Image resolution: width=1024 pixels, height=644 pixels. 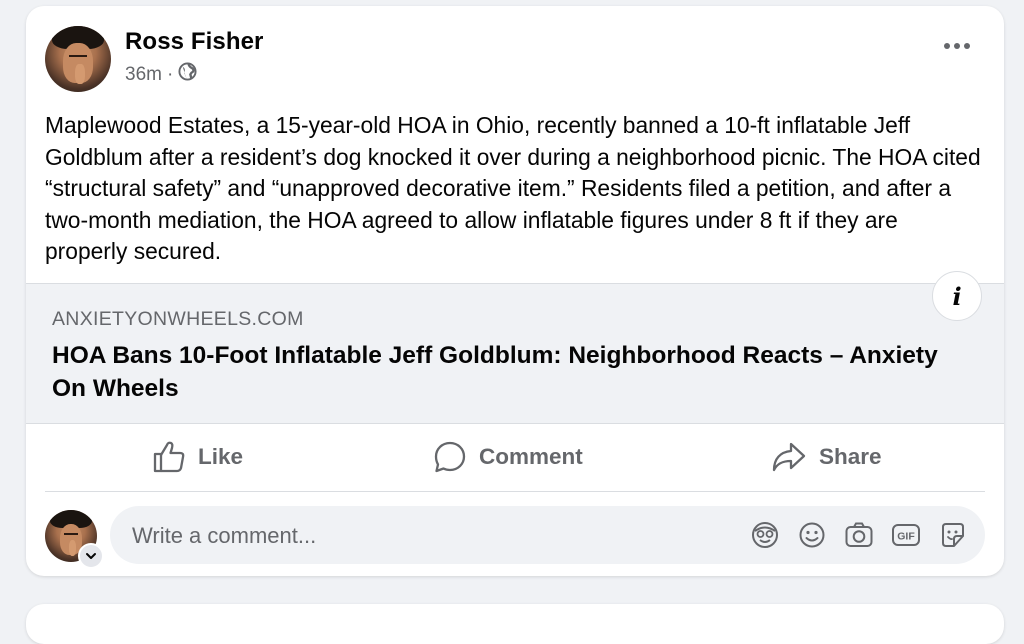 I want to click on avatar-sticker-icon, so click(x=765, y=535).